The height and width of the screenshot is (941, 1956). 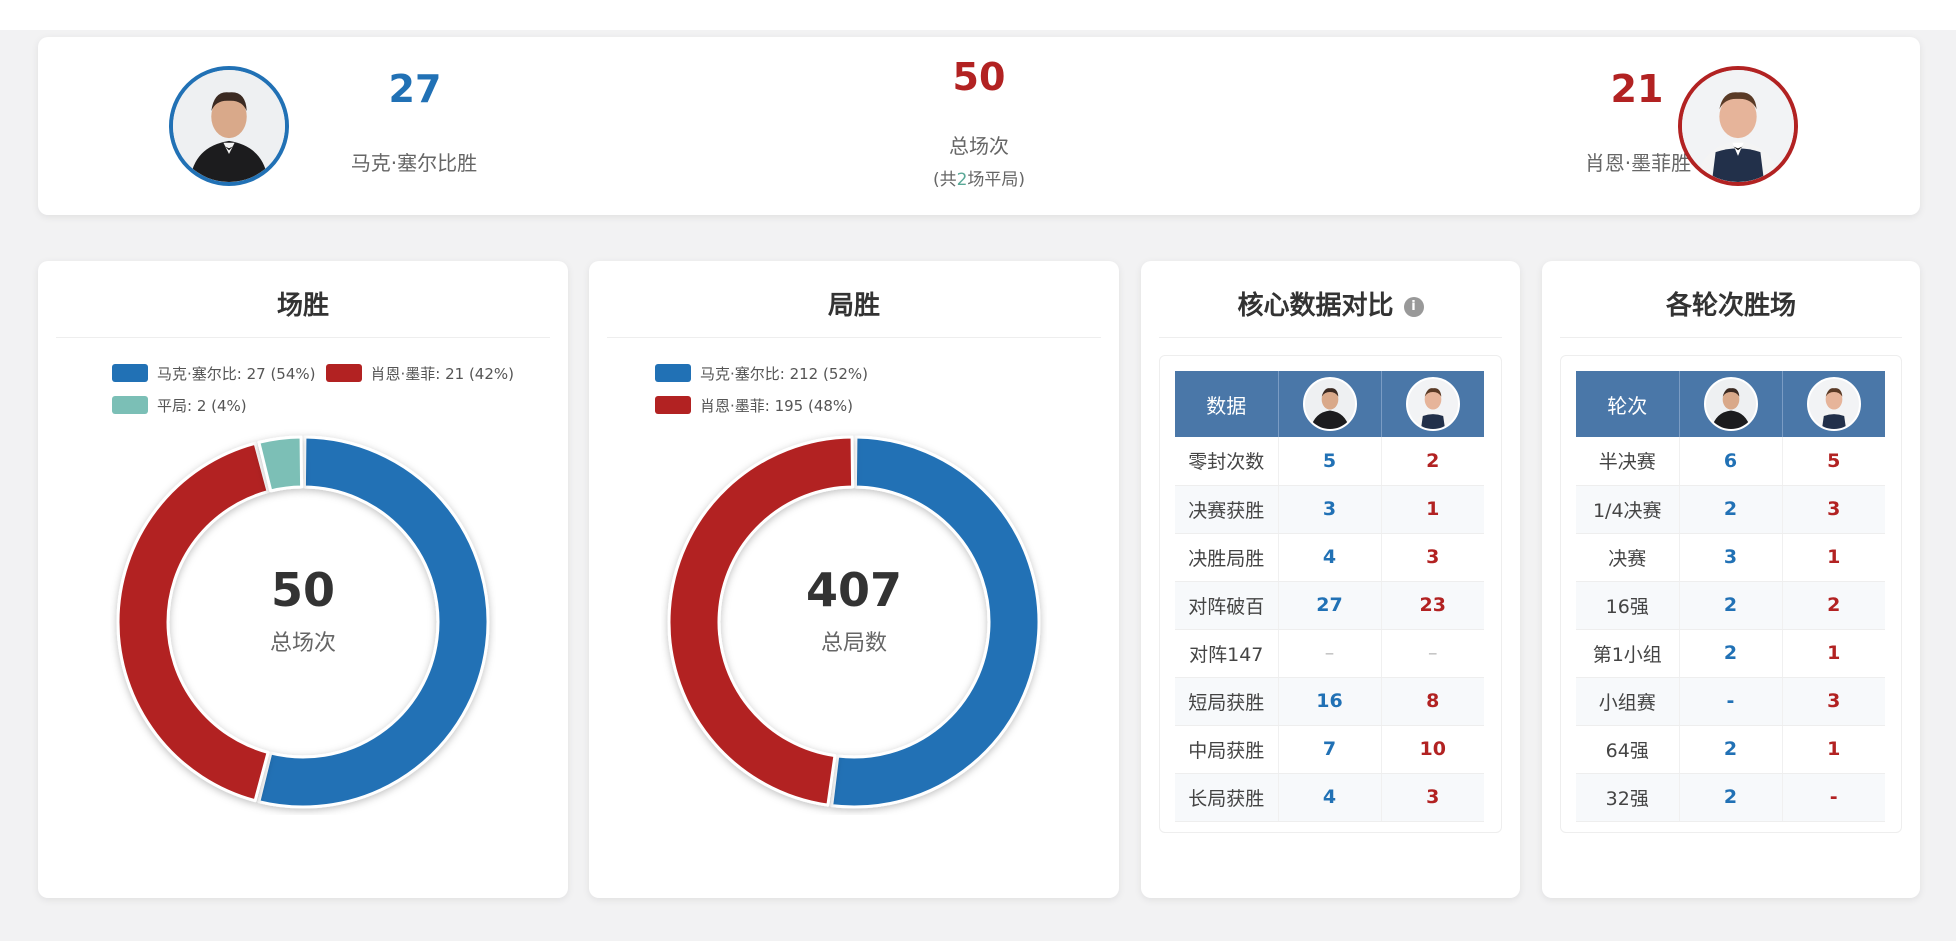 I want to click on match-wins-title: 场胜, so click(x=302, y=306).